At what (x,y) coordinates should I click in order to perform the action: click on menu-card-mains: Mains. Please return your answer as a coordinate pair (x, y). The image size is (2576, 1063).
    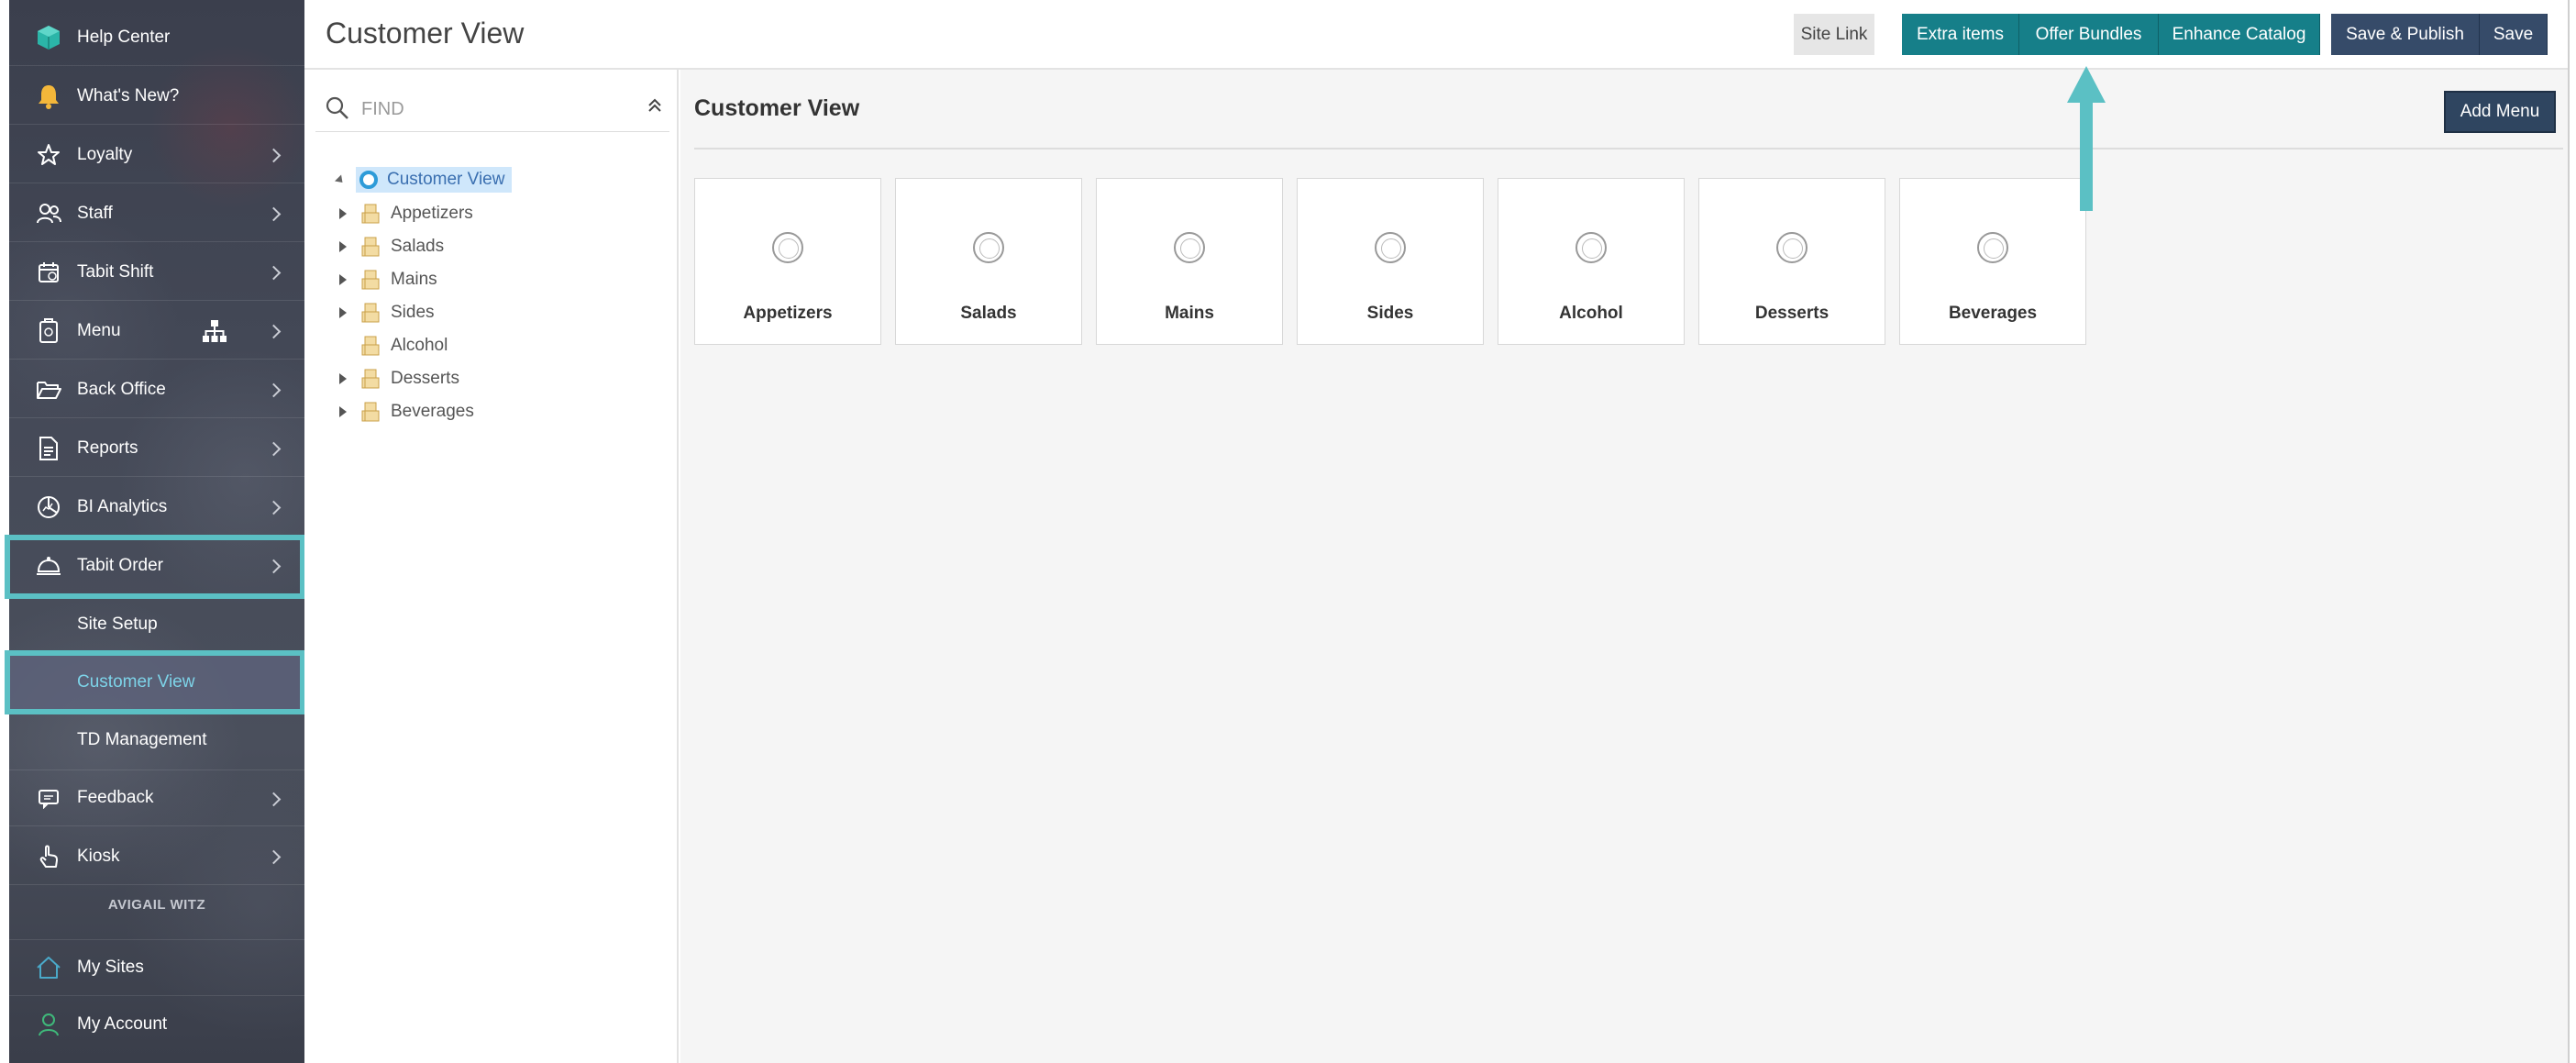
    Looking at the image, I should click on (1189, 261).